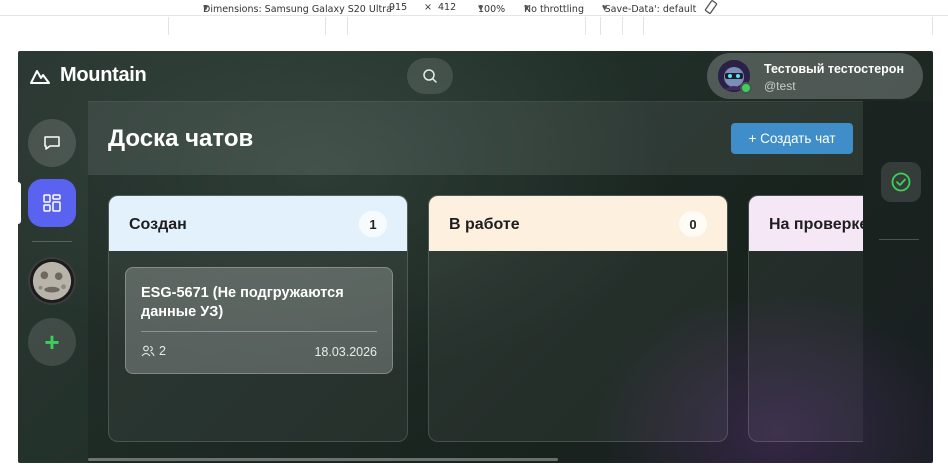  What do you see at coordinates (398, 7) in the screenshot?
I see `device-width-input: 915` at bounding box center [398, 7].